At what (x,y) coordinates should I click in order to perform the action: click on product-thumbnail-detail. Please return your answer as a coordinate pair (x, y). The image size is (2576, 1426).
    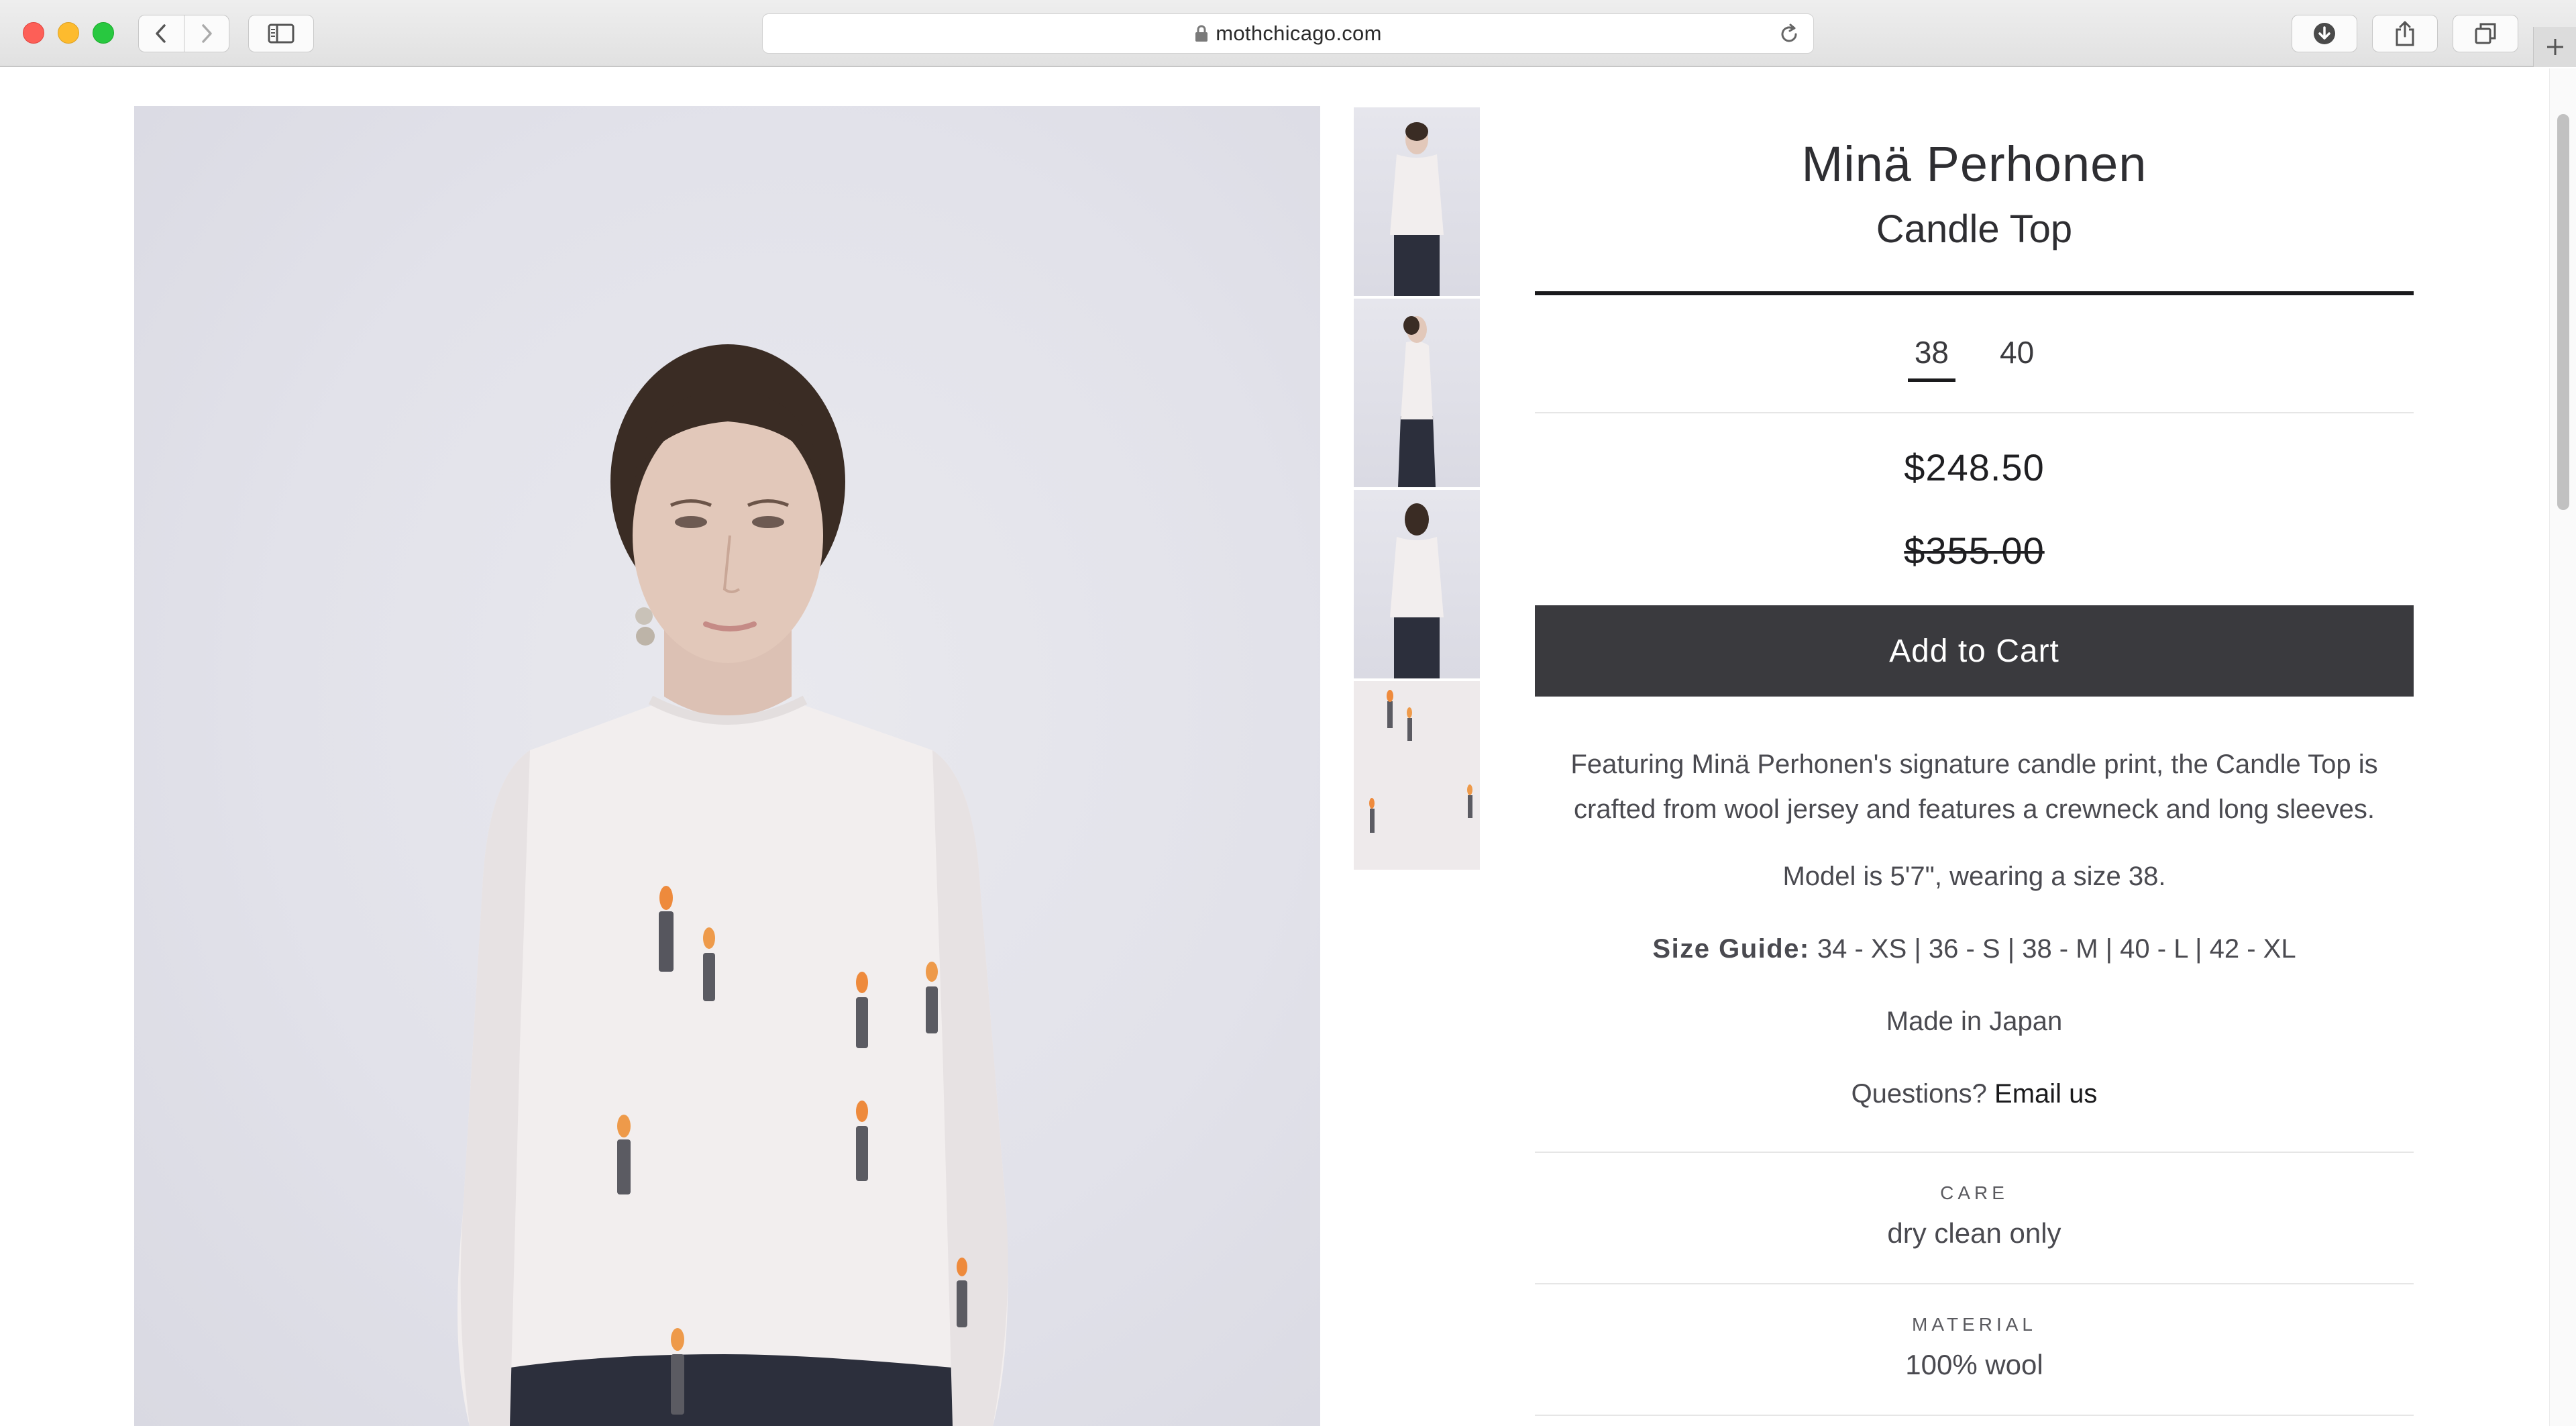
    Looking at the image, I should click on (1417, 776).